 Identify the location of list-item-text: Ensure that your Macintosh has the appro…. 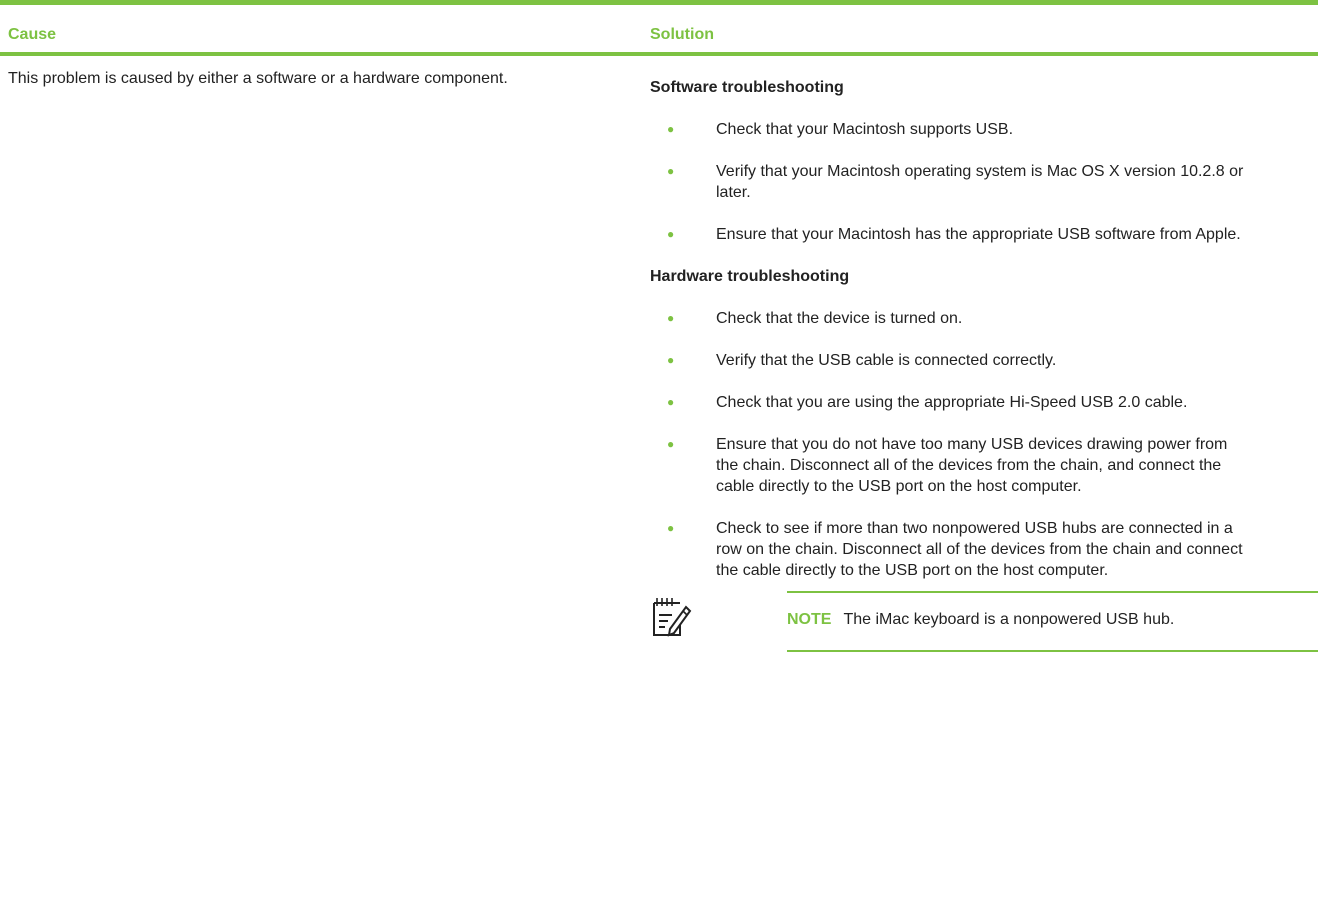
(978, 234).